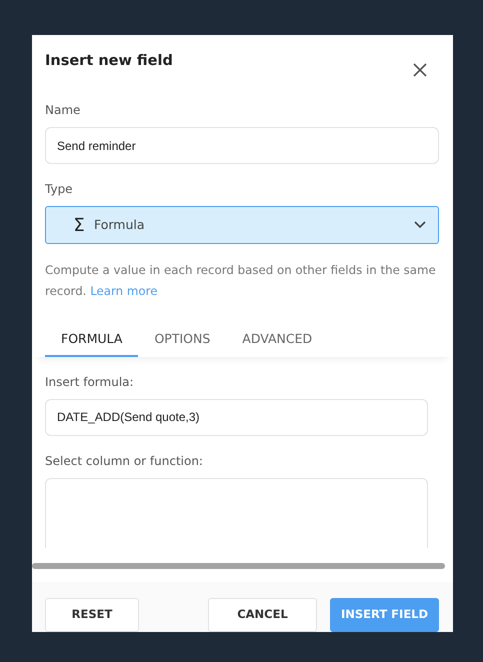  Describe the element at coordinates (182, 341) in the screenshot. I see `tab: OPTIONS` at that location.